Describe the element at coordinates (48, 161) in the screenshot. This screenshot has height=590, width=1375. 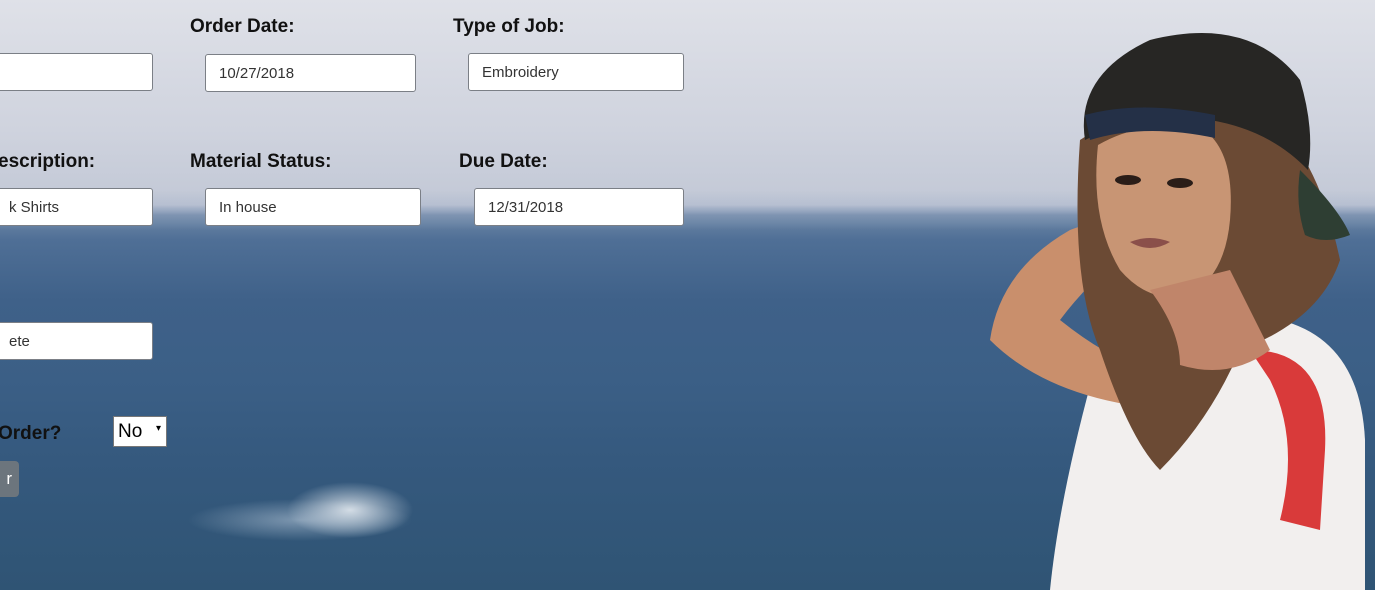
I see `description-label: escription:` at that location.